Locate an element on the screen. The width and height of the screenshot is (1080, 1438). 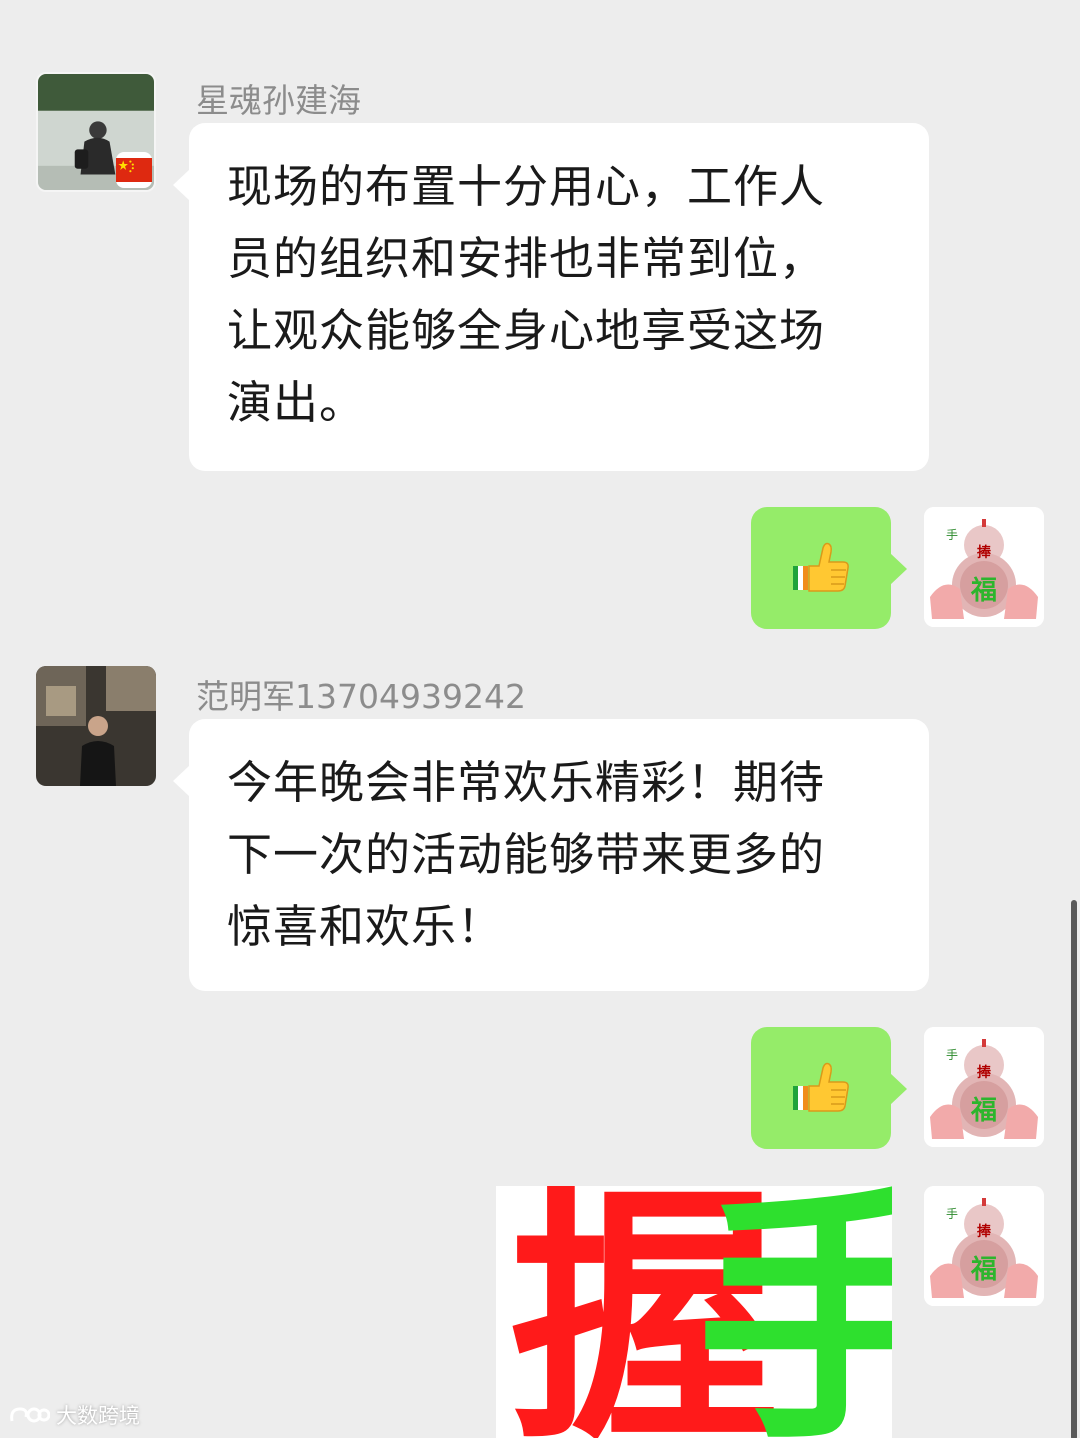
message-bubble-2: 今年晚会非常欢乐精彩！期待 下一次的活动能够带来更多的 惊喜和欢乐！ is located at coordinates (551, 855).